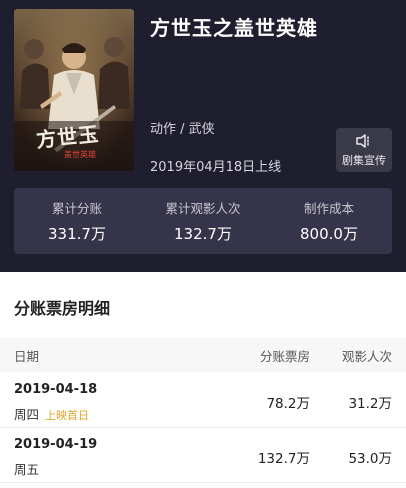  I want to click on section-title: 分账票房明细, so click(62, 308).